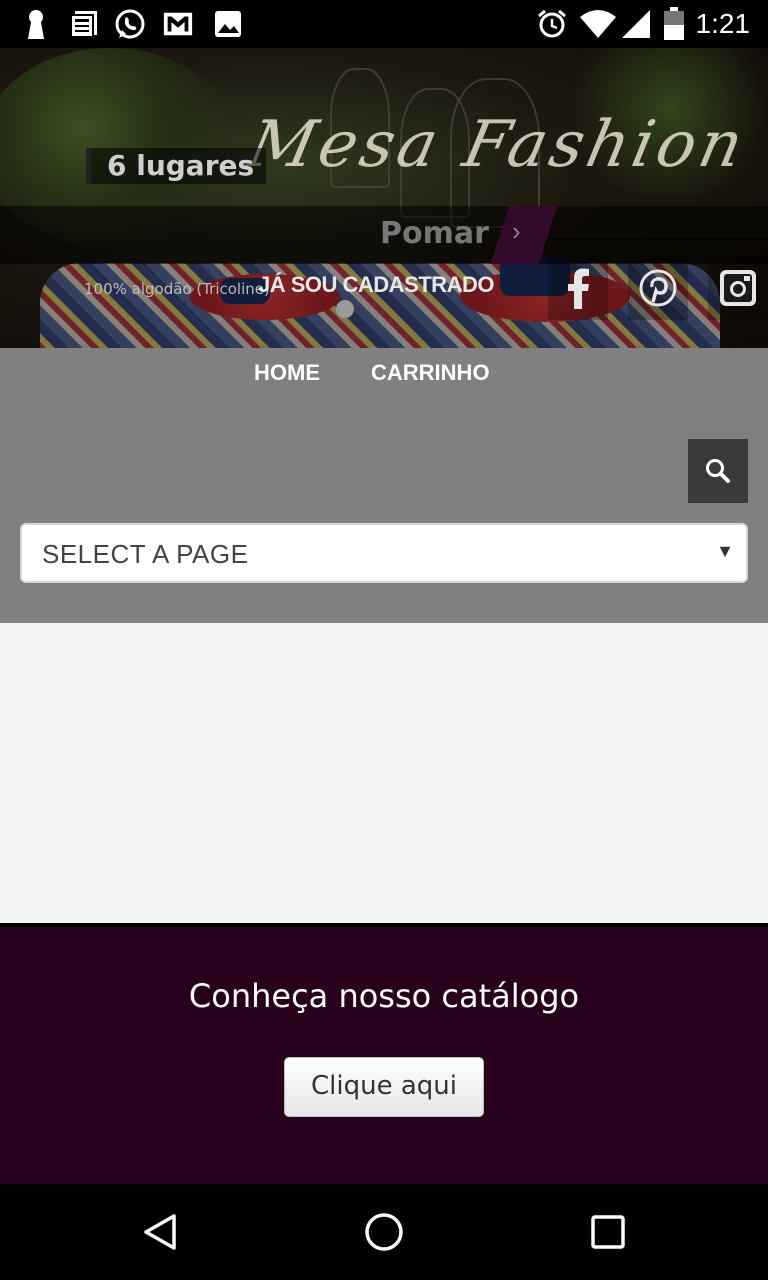  Describe the element at coordinates (578, 288) in the screenshot. I see `facebook-icon` at that location.